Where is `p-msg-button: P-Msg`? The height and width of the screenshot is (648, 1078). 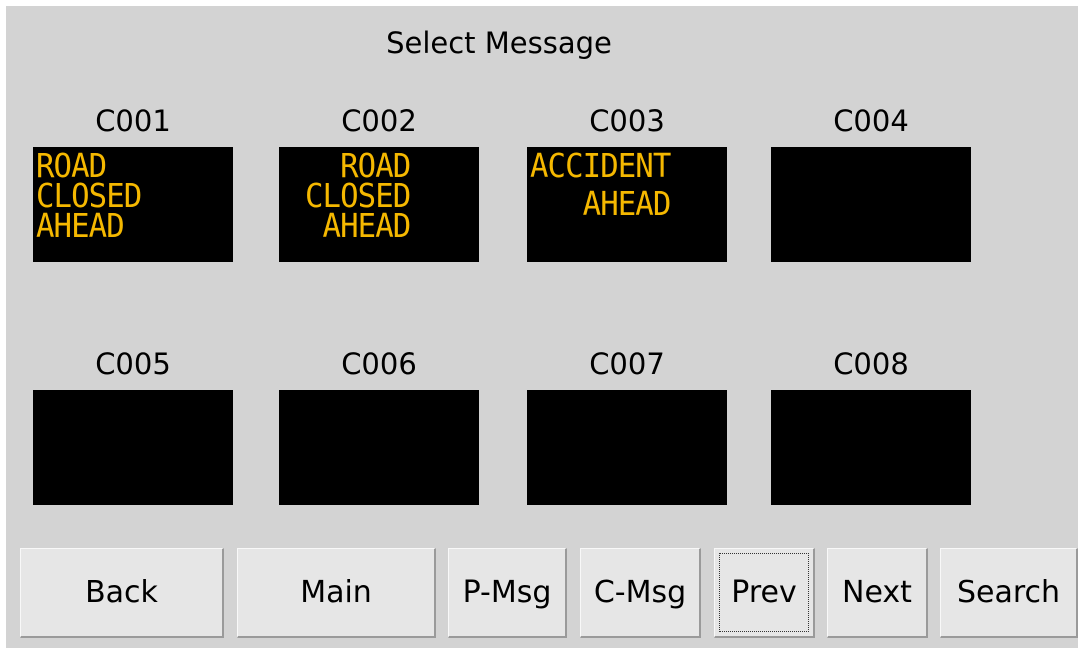
p-msg-button: P-Msg is located at coordinates (507, 593).